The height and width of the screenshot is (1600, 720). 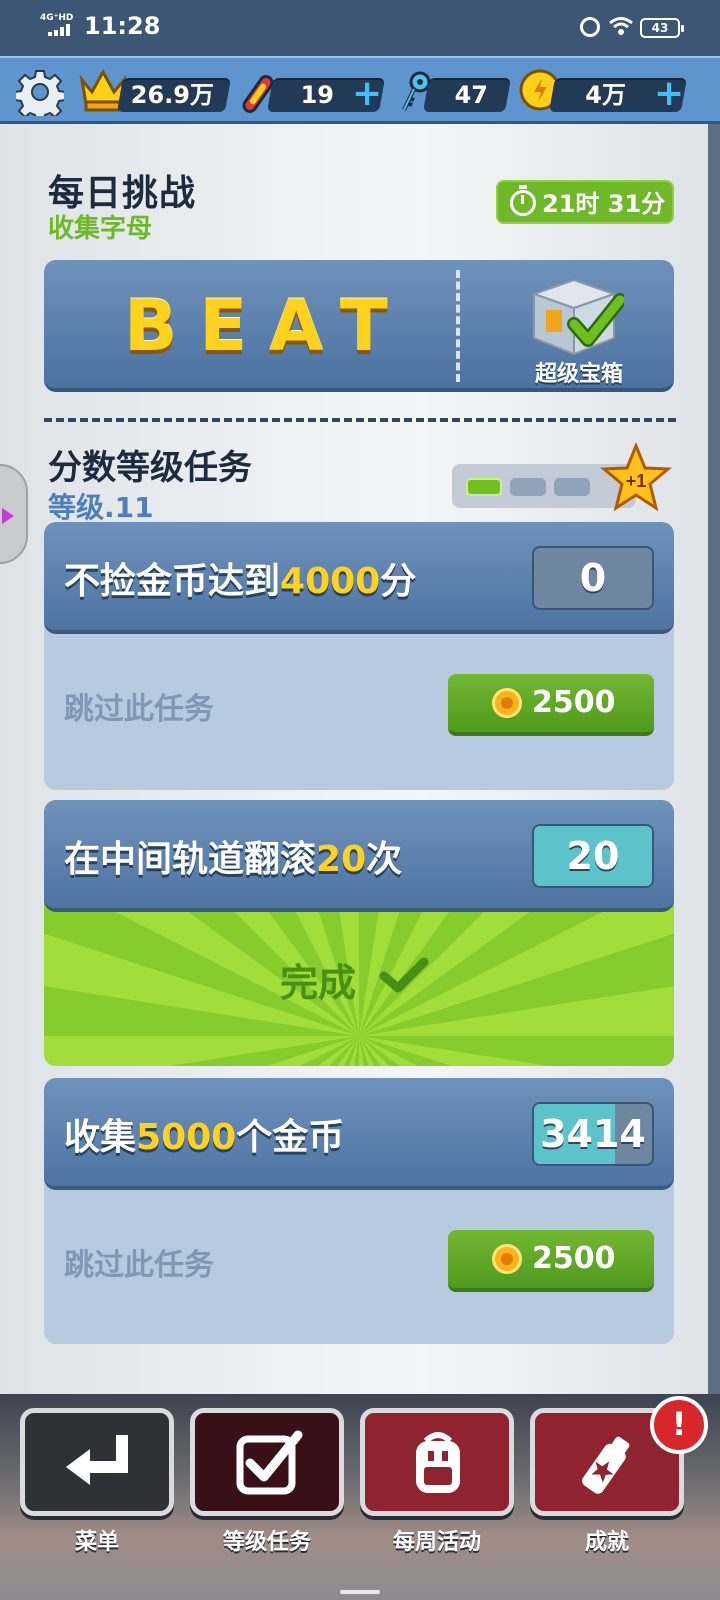 What do you see at coordinates (621, 26) in the screenshot?
I see `wifi-icon` at bounding box center [621, 26].